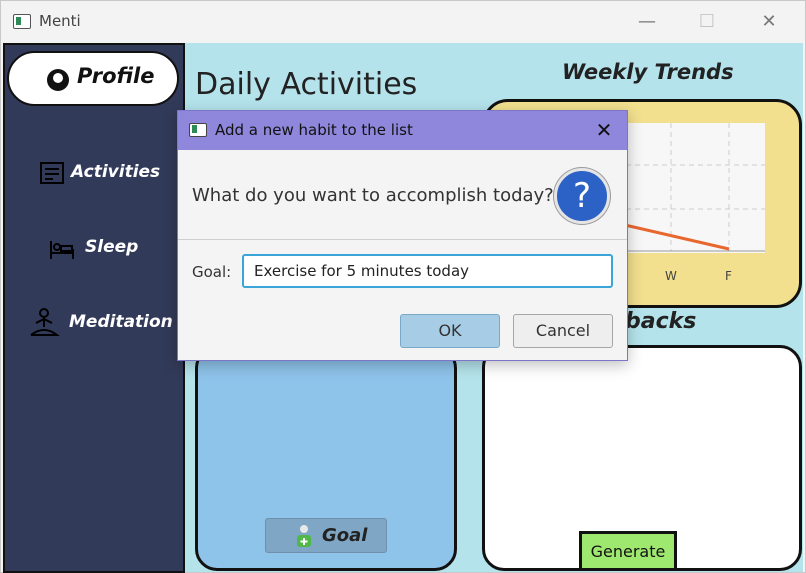 This screenshot has height=573, width=806. Describe the element at coordinates (373, 195) in the screenshot. I see `dialog-question: What do you want to accomplish today?` at that location.